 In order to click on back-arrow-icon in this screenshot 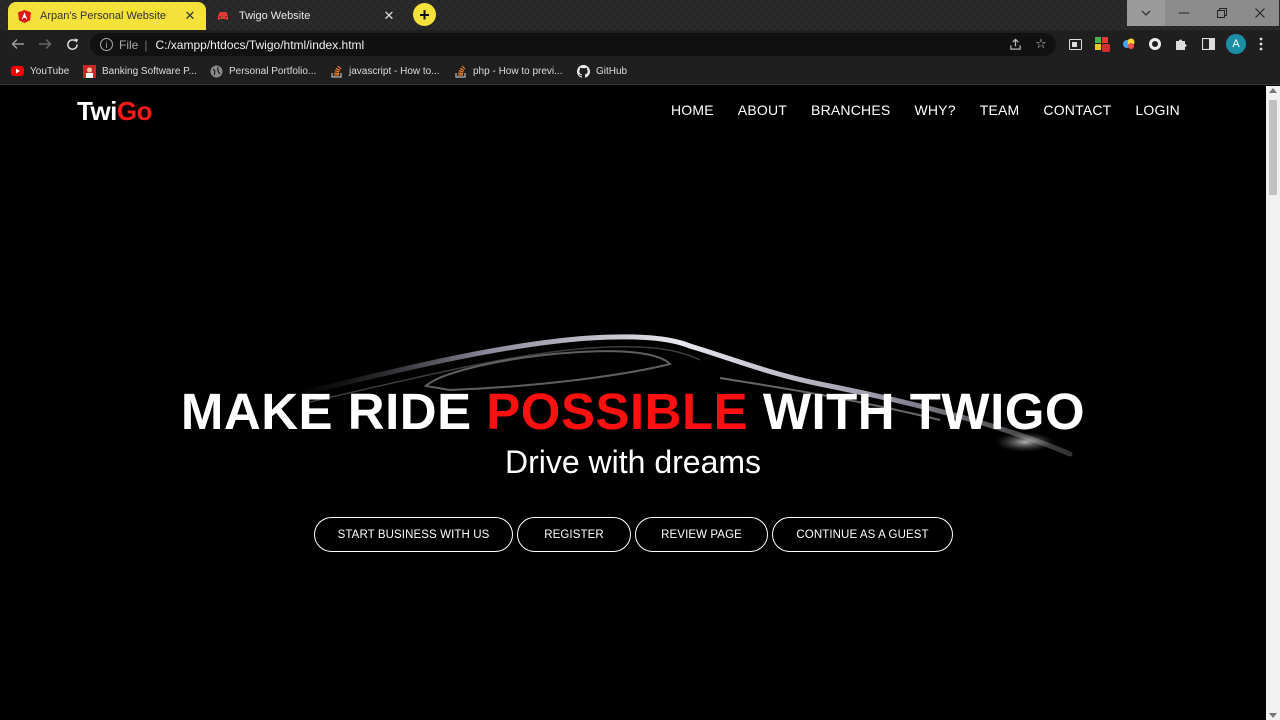, I will do `click(18, 44)`.